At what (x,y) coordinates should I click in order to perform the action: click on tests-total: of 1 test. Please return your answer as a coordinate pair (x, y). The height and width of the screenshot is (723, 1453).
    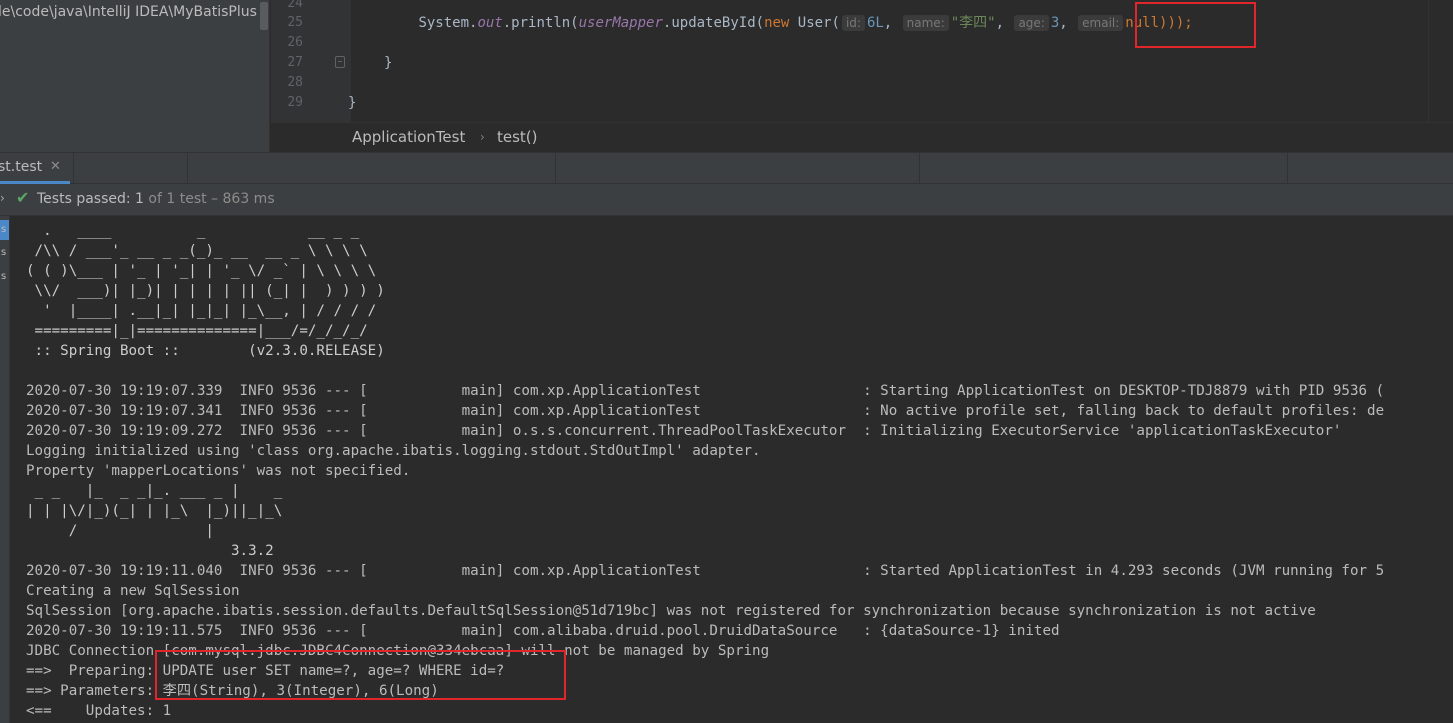
    Looking at the image, I should click on (177, 199).